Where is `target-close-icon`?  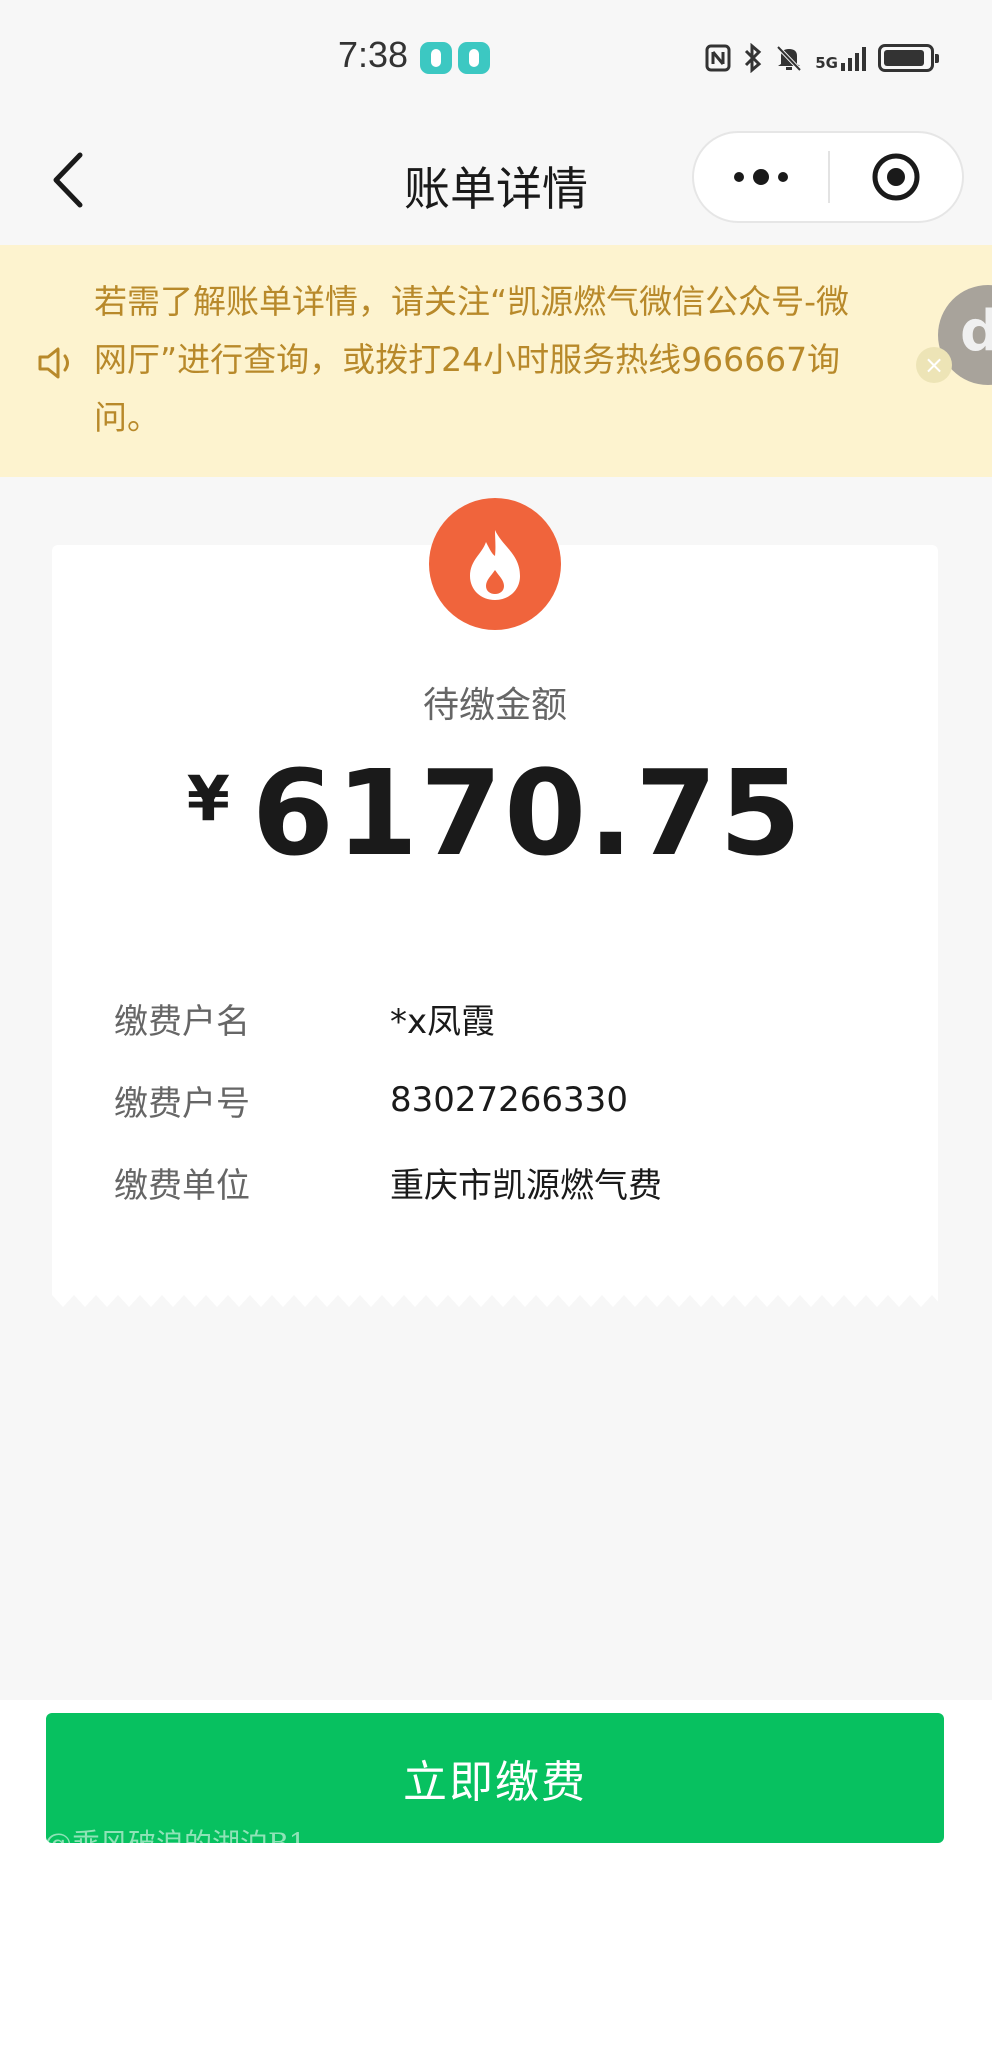 target-close-icon is located at coordinates (896, 177).